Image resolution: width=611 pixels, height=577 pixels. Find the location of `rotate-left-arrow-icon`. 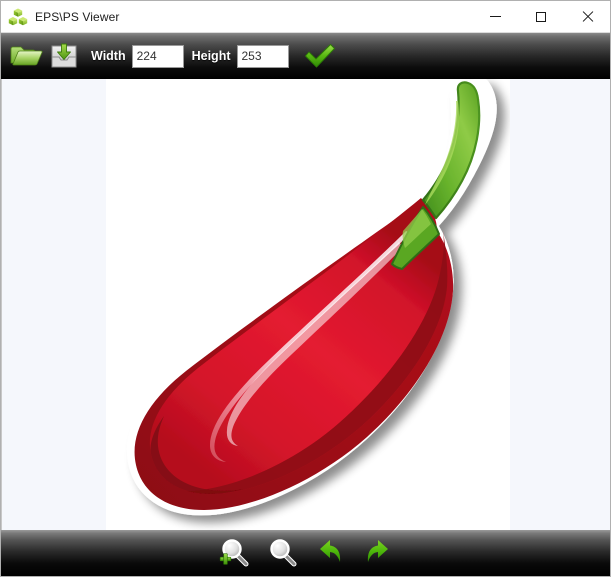

rotate-left-arrow-icon is located at coordinates (330, 553).